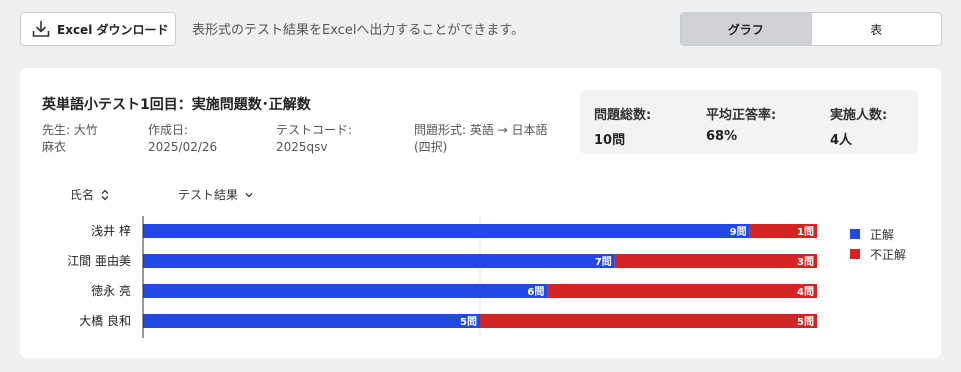  What do you see at coordinates (603, 262) in the screenshot?
I see `bar-label-correct: 7問` at bounding box center [603, 262].